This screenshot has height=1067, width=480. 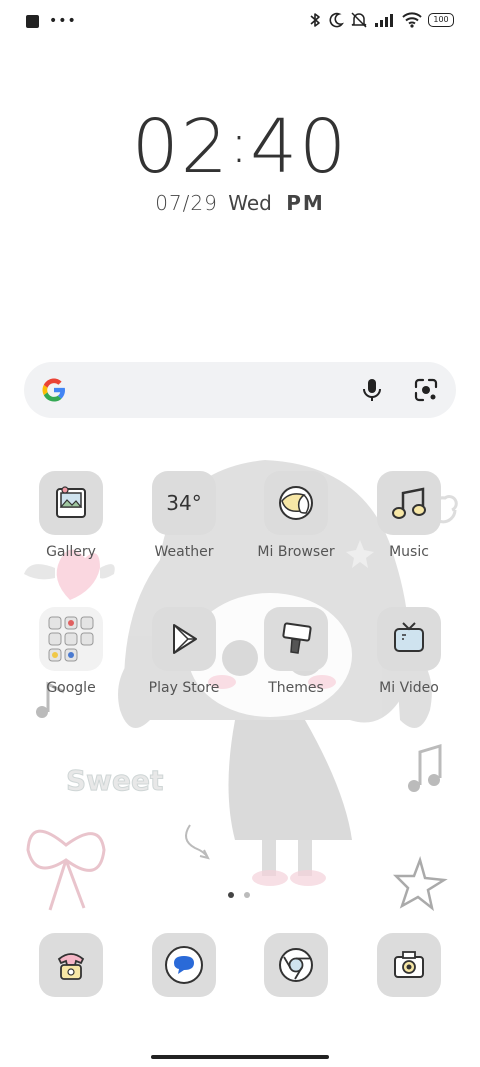 I want to click on clock-widget: 02:40, so click(x=240, y=145).